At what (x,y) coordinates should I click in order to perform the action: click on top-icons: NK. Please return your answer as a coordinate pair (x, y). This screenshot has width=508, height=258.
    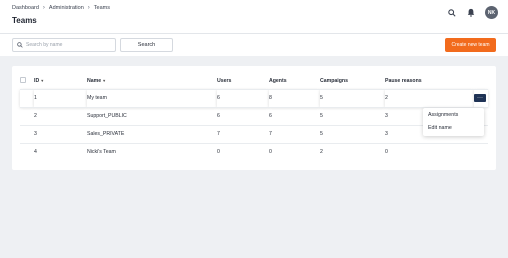
    Looking at the image, I should click on (472, 12).